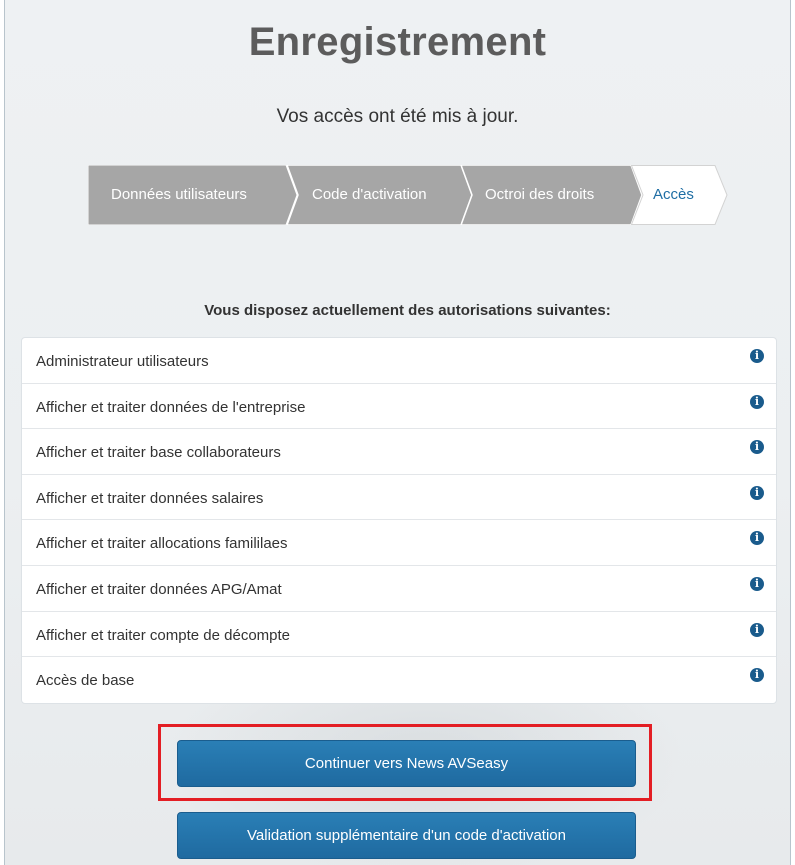 The height and width of the screenshot is (865, 795). What do you see at coordinates (397, 116) in the screenshot?
I see `status-message: Vos accès ont été mis à jour.` at bounding box center [397, 116].